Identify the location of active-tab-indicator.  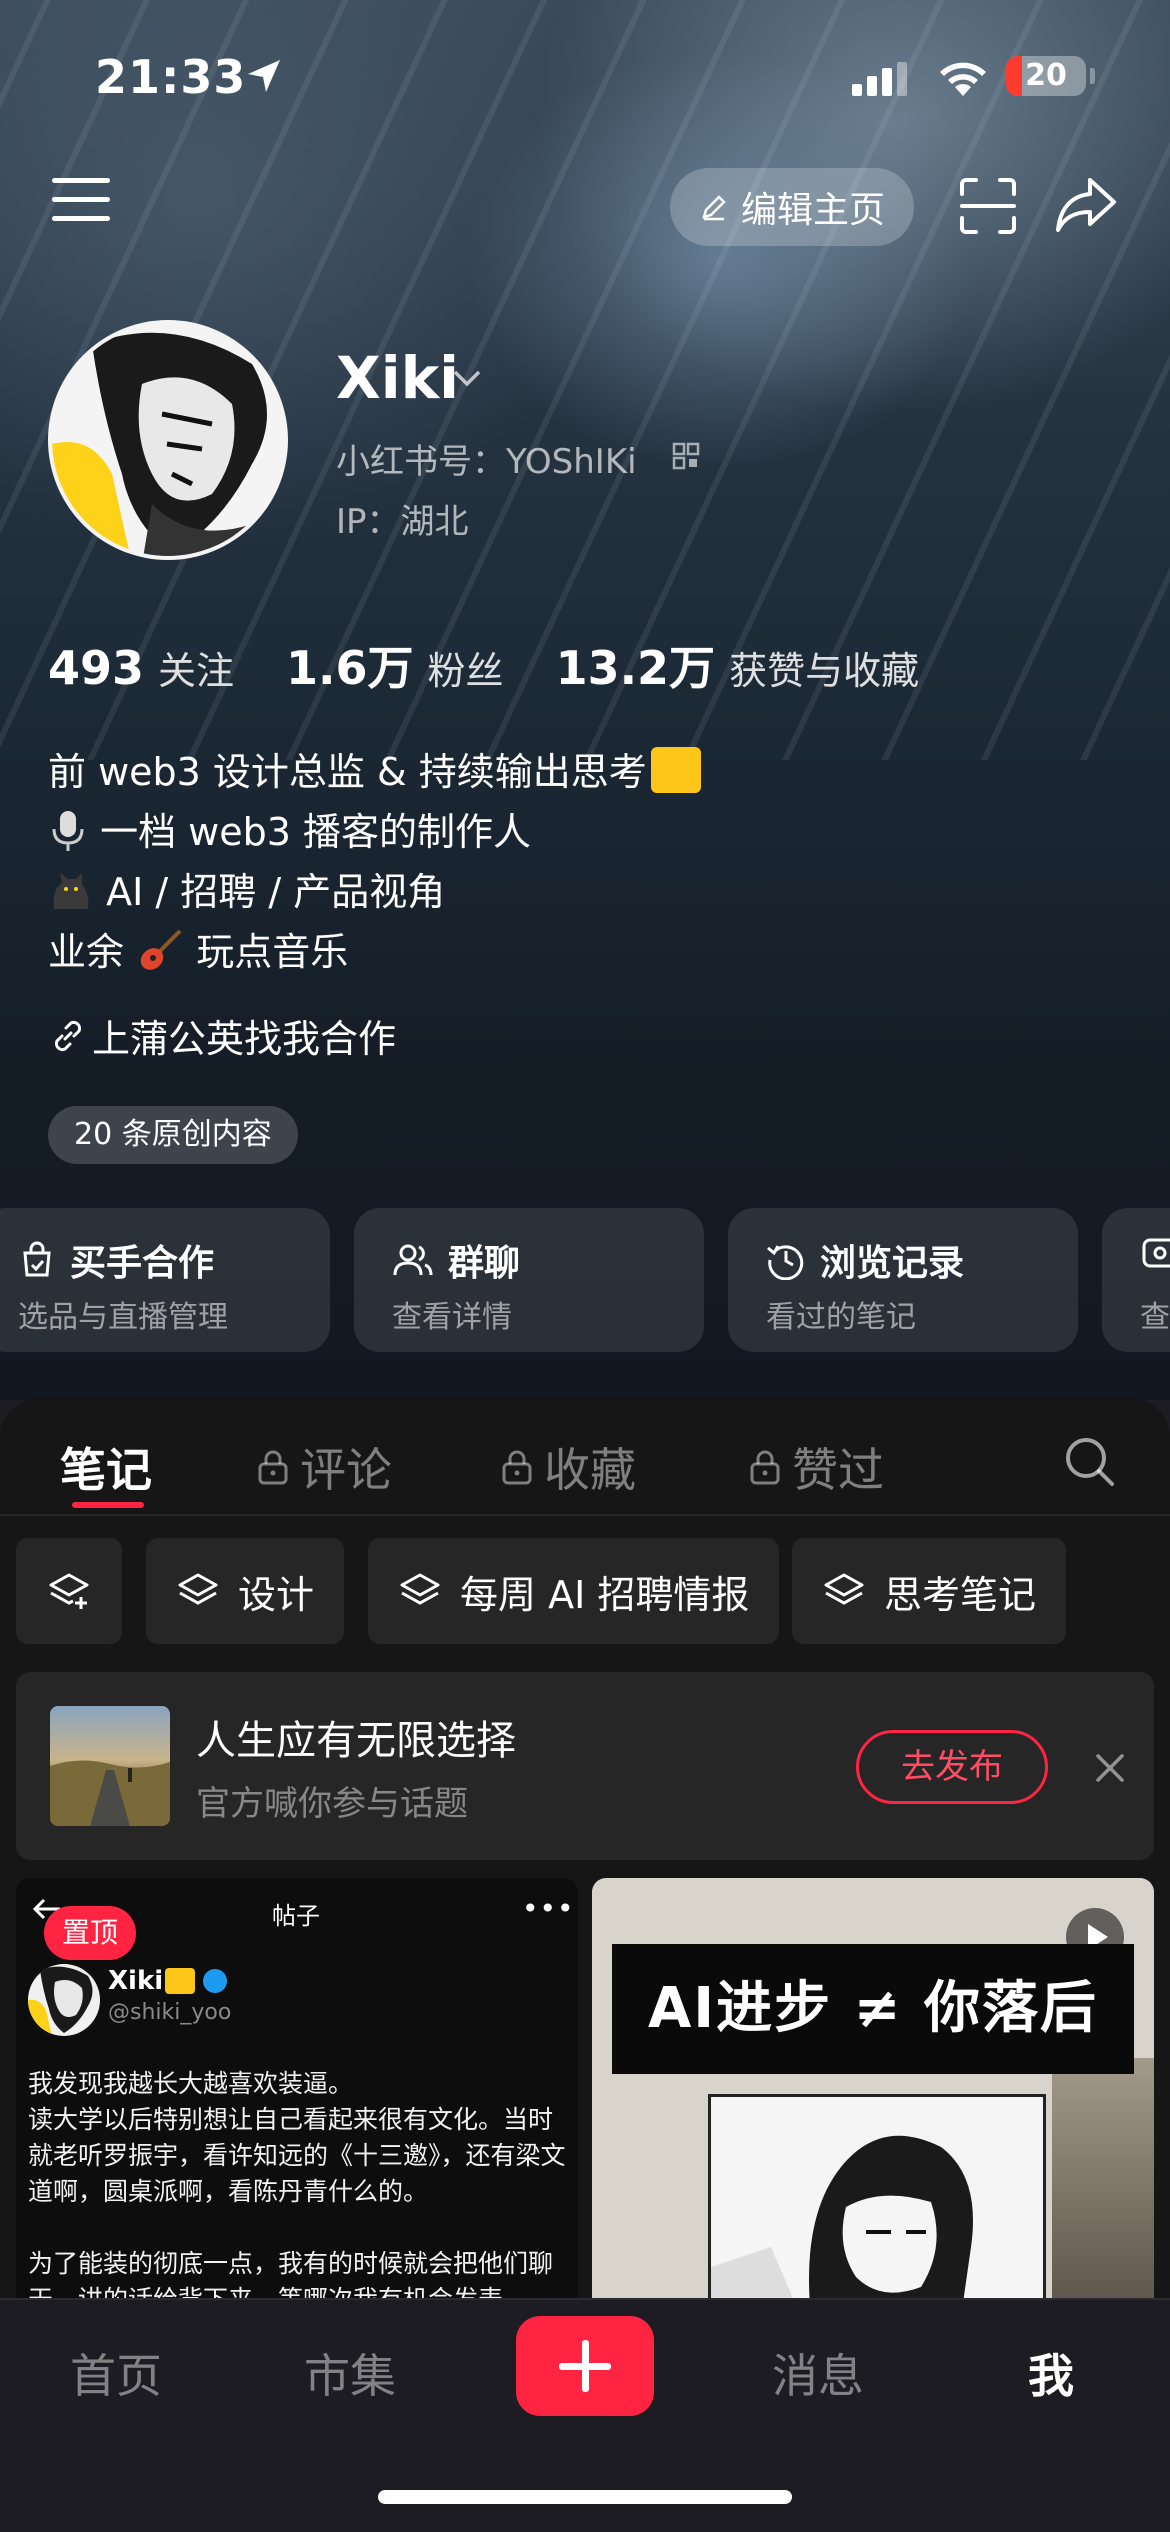
(108, 1505).